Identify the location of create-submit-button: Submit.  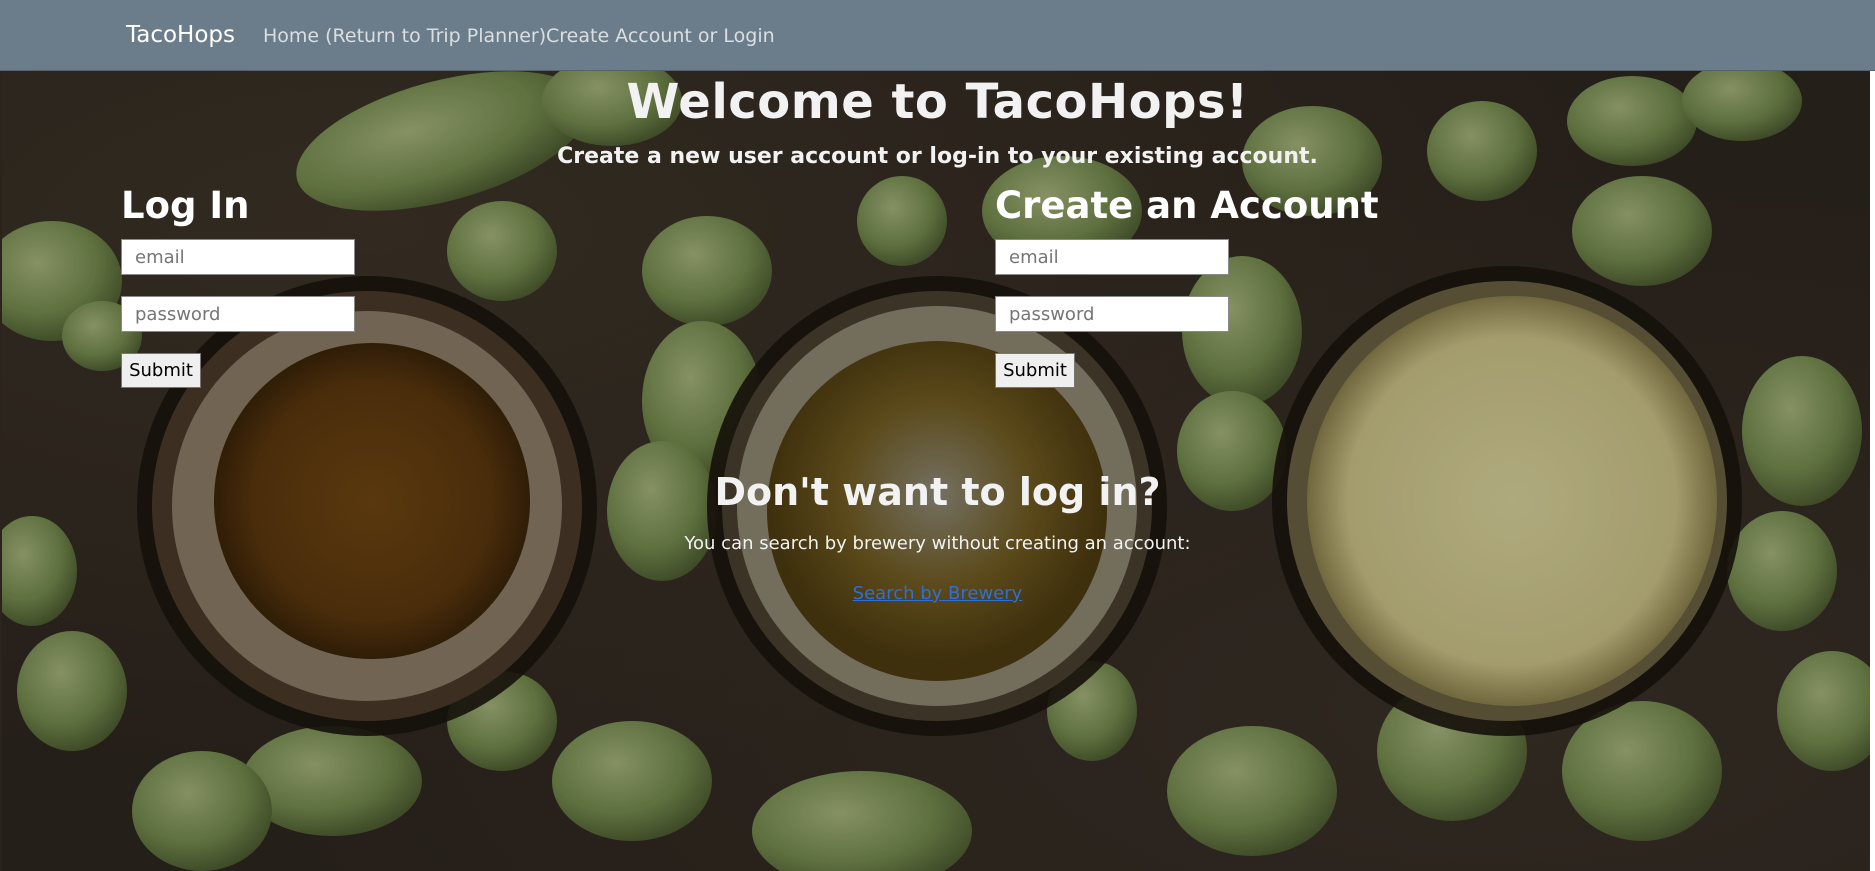
(1035, 370).